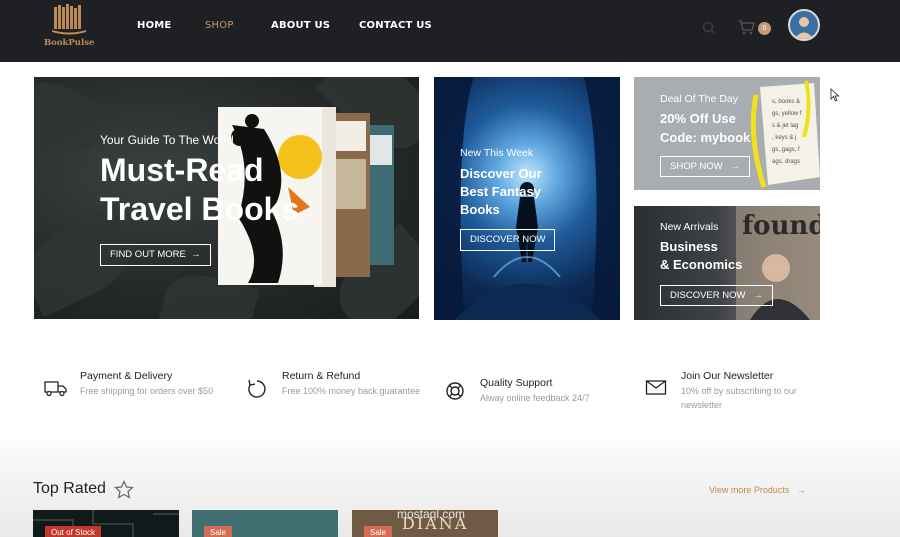  What do you see at coordinates (431, 514) in the screenshot?
I see `watermark: mostaql.com` at bounding box center [431, 514].